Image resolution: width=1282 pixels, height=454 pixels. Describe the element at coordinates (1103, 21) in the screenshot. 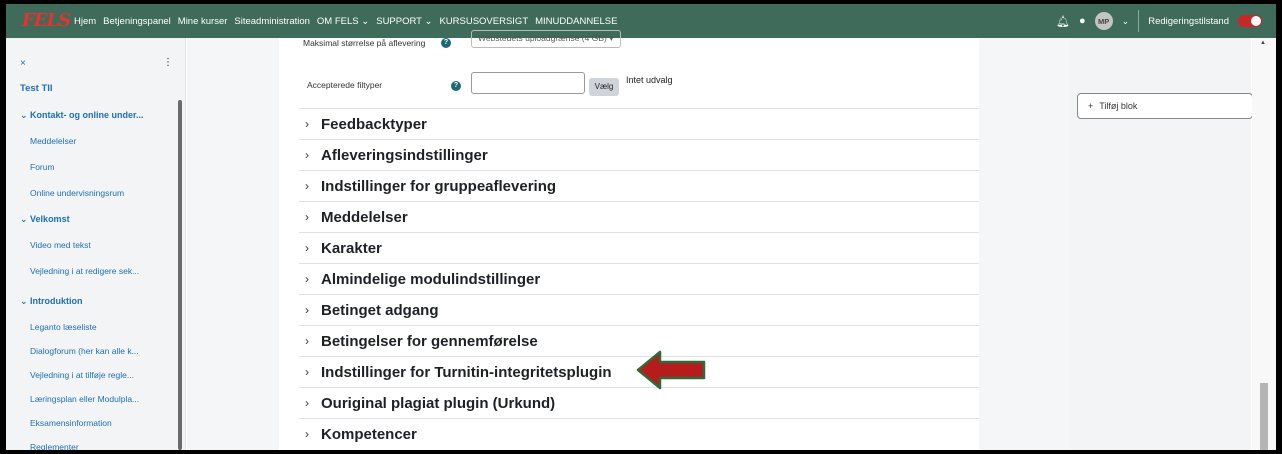

I see `avatar: MP` at that location.